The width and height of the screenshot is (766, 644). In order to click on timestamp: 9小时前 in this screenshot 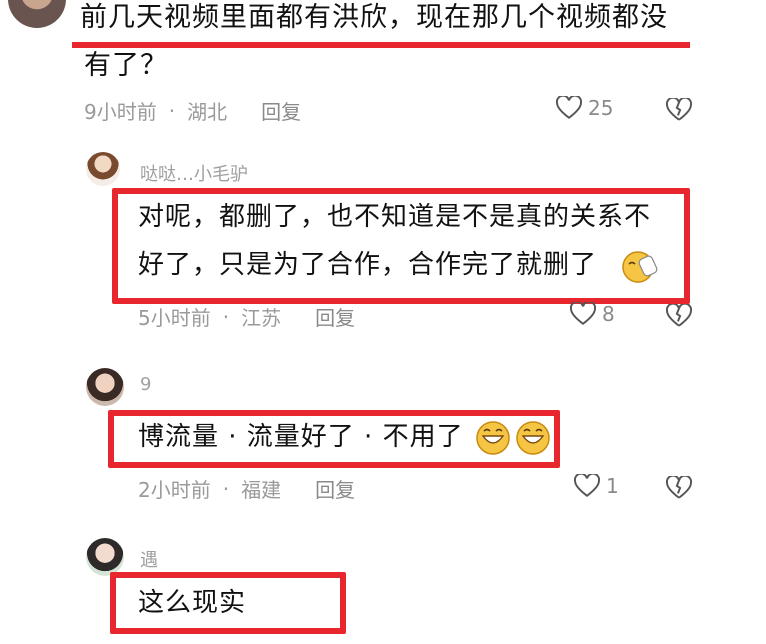, I will do `click(120, 112)`.